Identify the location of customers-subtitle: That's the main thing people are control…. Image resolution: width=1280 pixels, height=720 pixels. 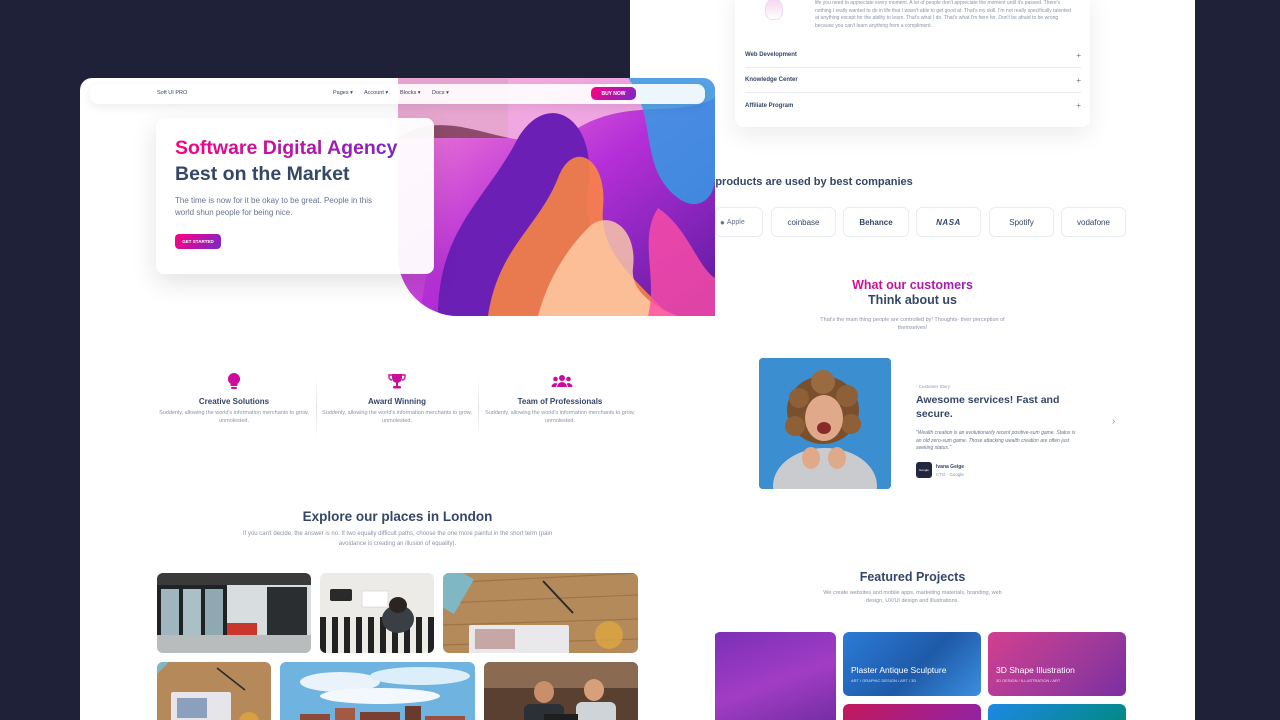
(912, 324).